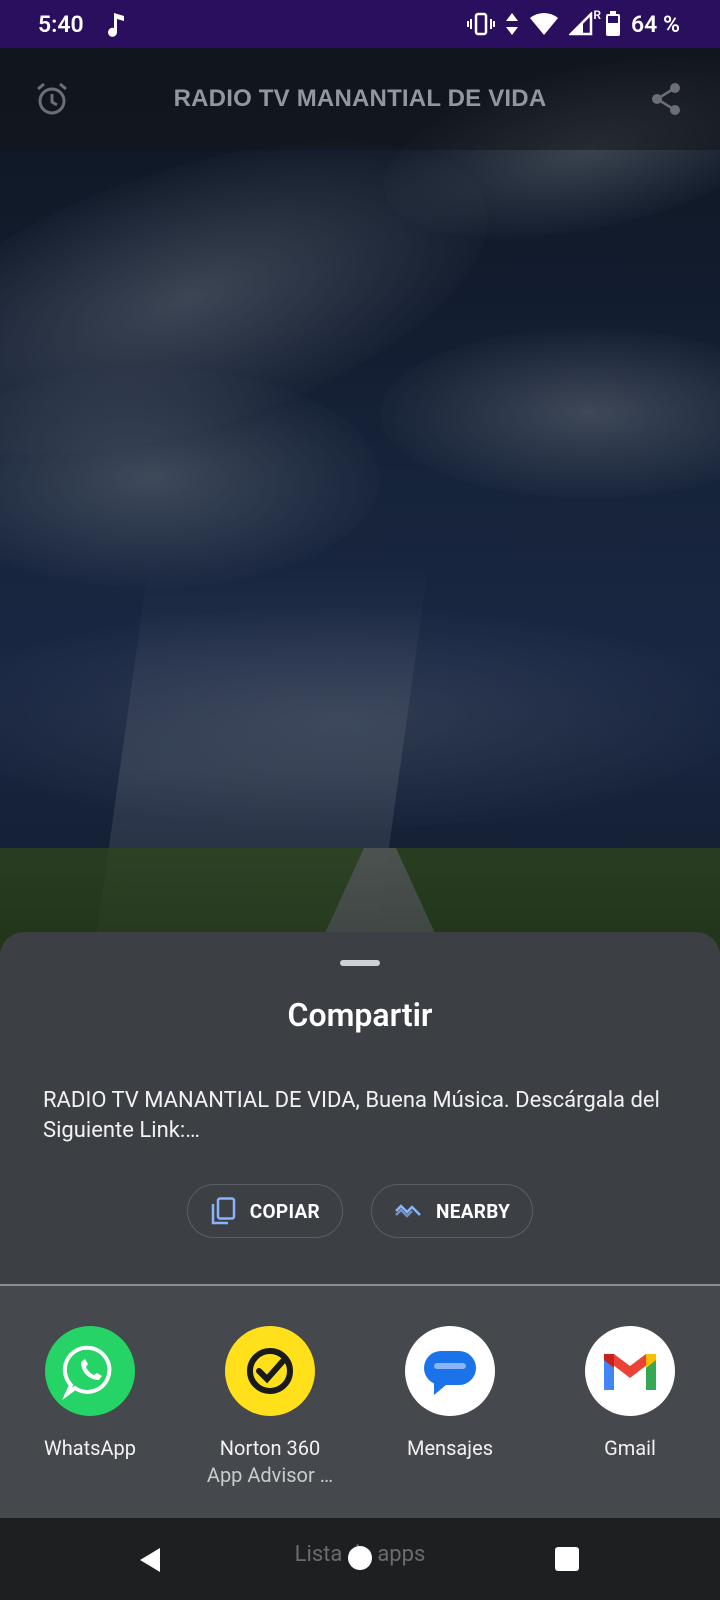 This screenshot has height=1600, width=720. What do you see at coordinates (90, 1371) in the screenshot?
I see `whatsapp-icon` at bounding box center [90, 1371].